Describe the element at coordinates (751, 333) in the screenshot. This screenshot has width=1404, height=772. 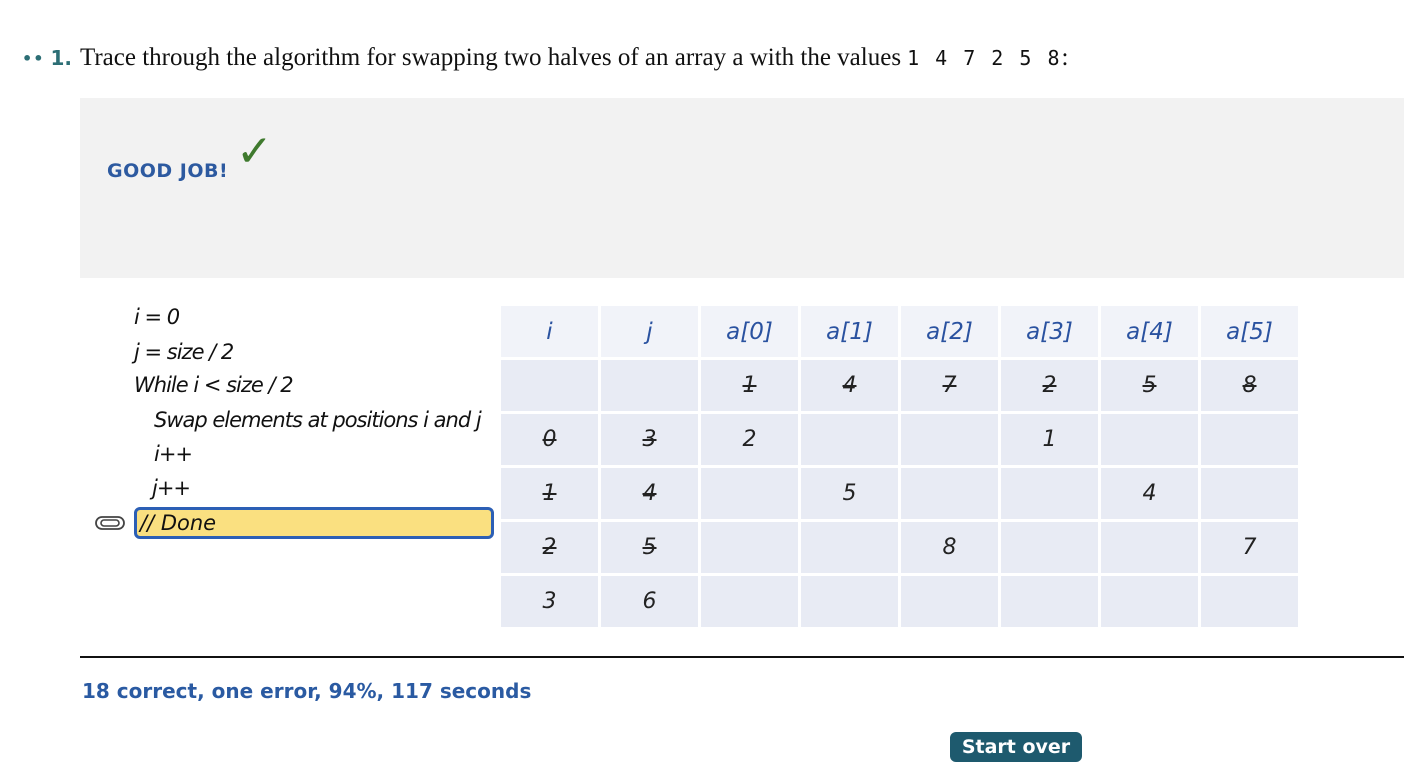
I see `trace-header-a0: a[0]` at that location.